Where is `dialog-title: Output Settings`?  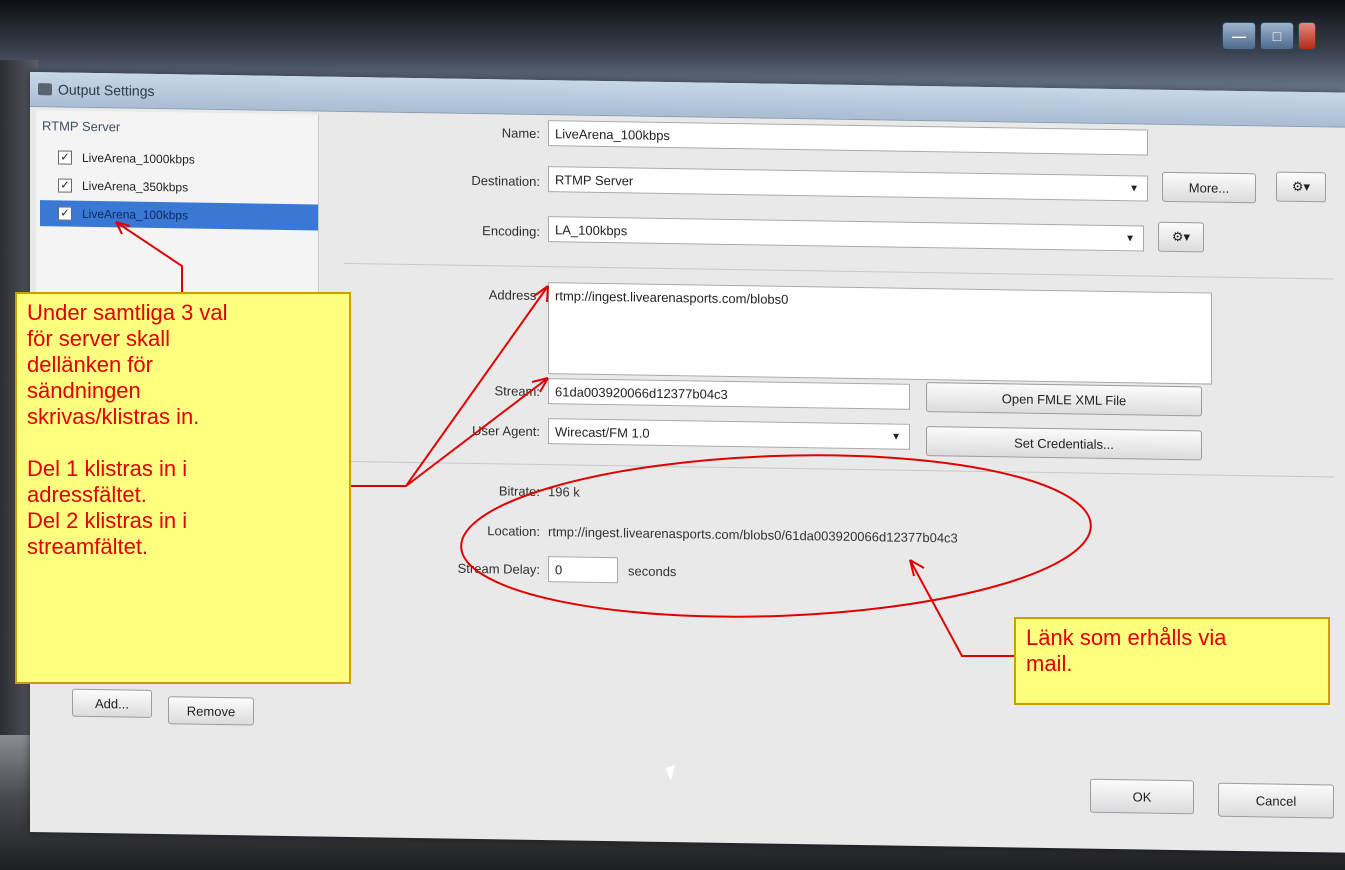
dialog-title: Output Settings is located at coordinates (106, 90).